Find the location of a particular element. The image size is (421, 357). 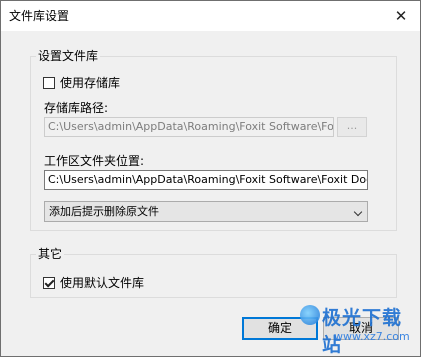

workspace-folder-label: 工作区文件夹位置: is located at coordinates (94, 161).